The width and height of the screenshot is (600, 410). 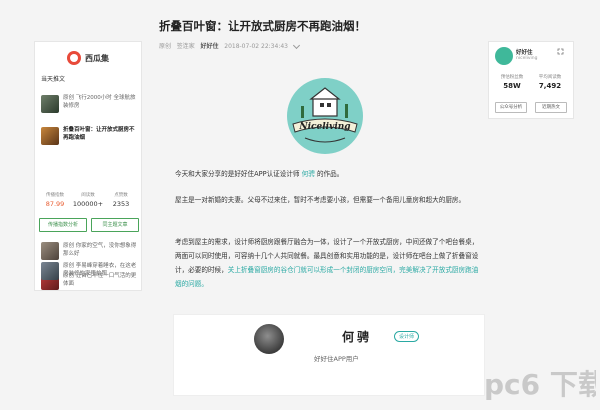 I want to click on list-item-active: 折叠百叶窗：让开放式厨房不再跑油烟, so click(x=89, y=138).